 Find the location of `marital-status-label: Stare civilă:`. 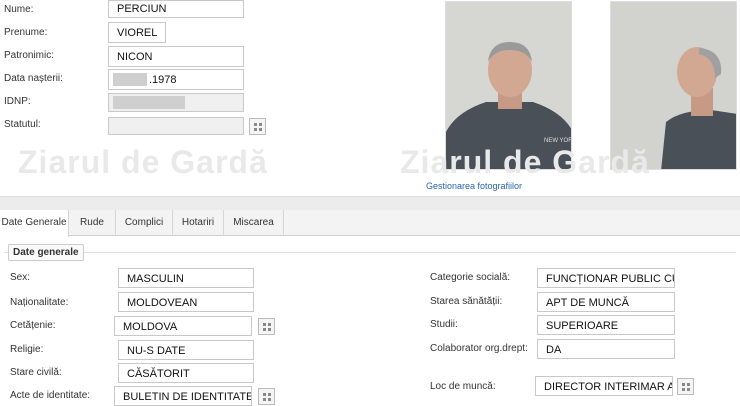

marital-status-label: Stare civilă: is located at coordinates (36, 372).